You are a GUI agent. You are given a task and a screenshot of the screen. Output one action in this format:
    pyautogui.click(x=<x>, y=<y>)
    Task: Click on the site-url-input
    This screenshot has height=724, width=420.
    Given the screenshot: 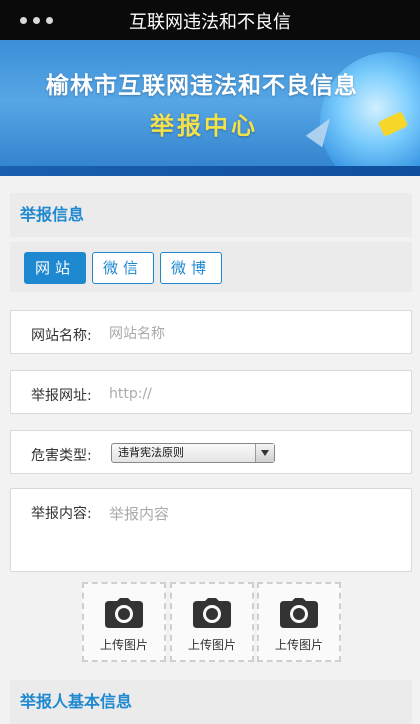 What is the action you would take?
    pyautogui.click(x=254, y=394)
    